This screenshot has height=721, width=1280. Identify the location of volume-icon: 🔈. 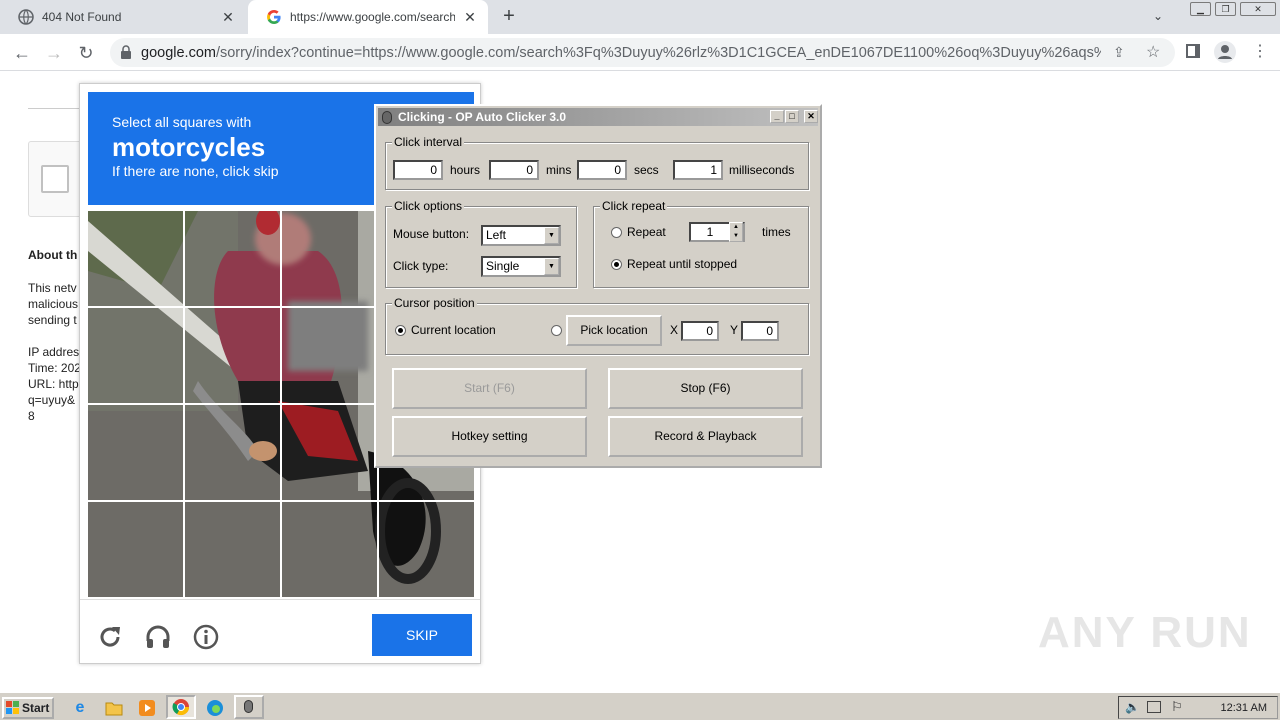
(1132, 707).